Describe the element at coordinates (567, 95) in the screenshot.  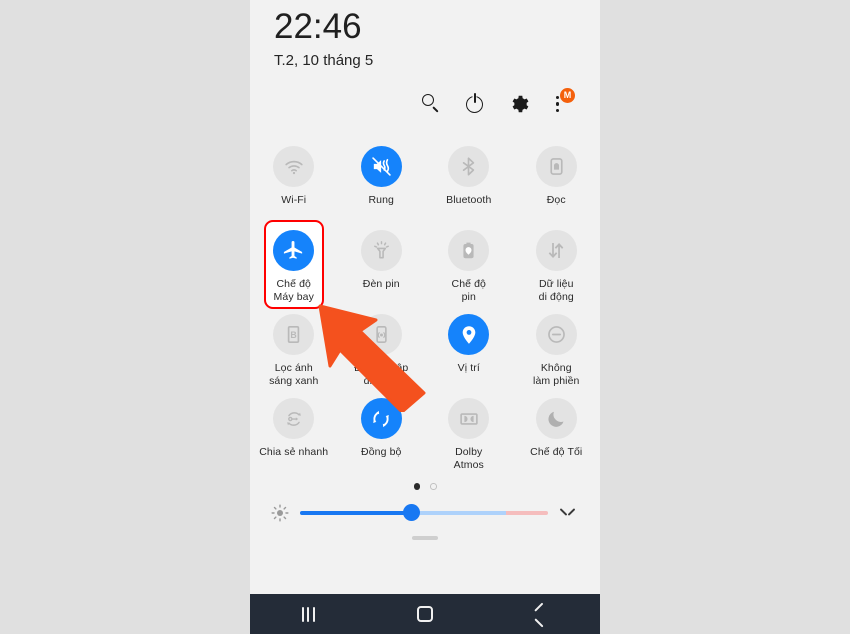
I see `more-options-badge: M` at that location.